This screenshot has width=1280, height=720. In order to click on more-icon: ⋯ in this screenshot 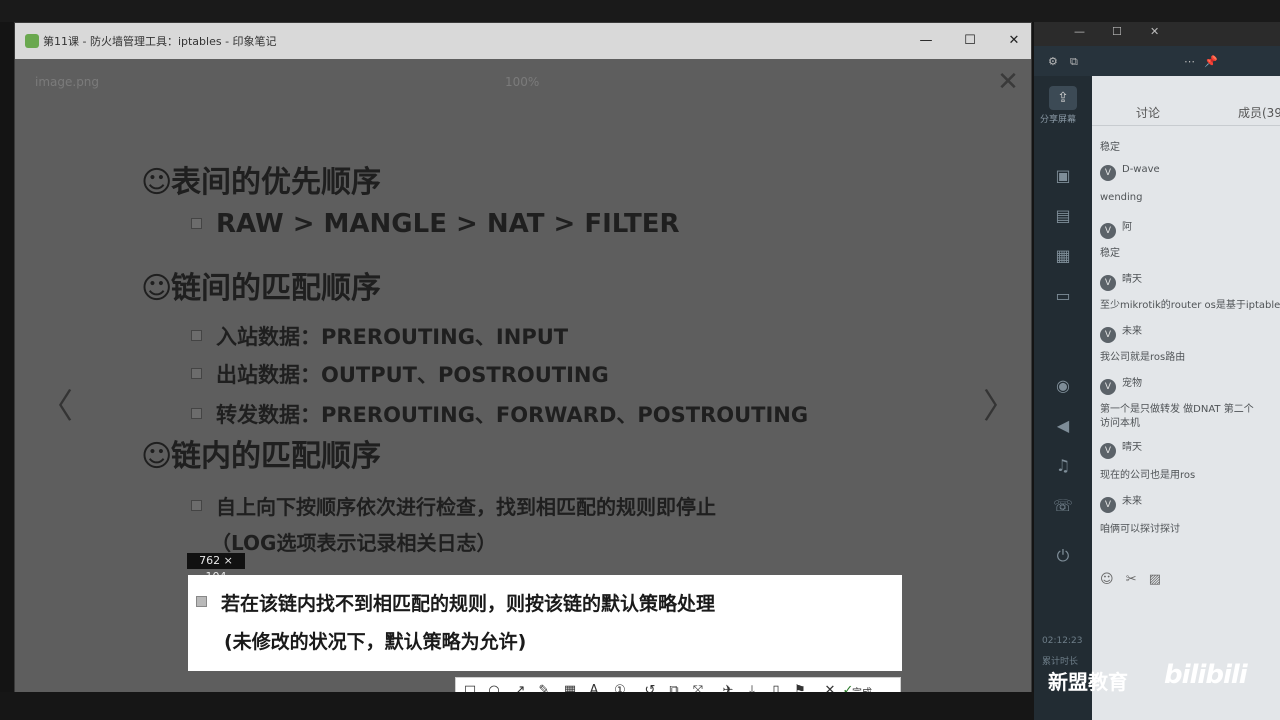, I will do `click(1189, 62)`.